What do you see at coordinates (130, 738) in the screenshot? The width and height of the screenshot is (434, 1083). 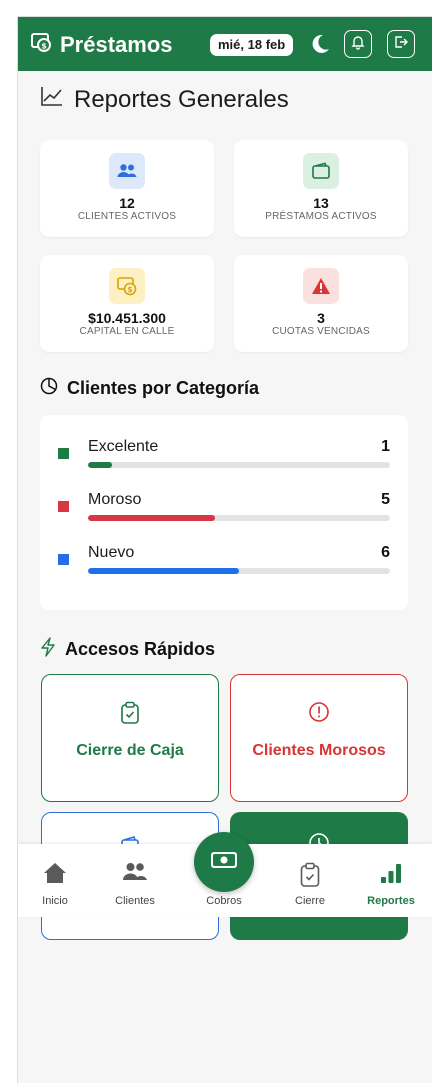 I see `cierre-de-caja-button: Cierre de Caja` at bounding box center [130, 738].